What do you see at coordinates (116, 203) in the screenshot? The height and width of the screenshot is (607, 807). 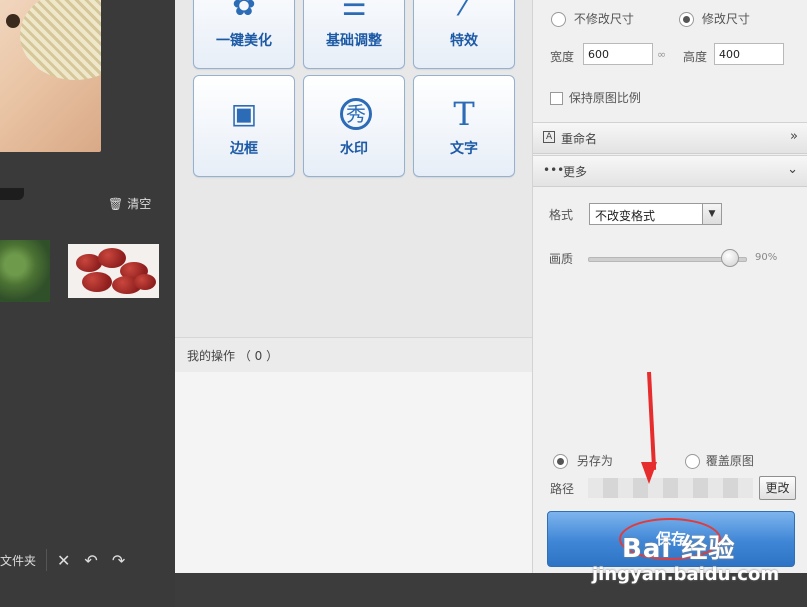 I see `trash-icon: 🗑` at bounding box center [116, 203].